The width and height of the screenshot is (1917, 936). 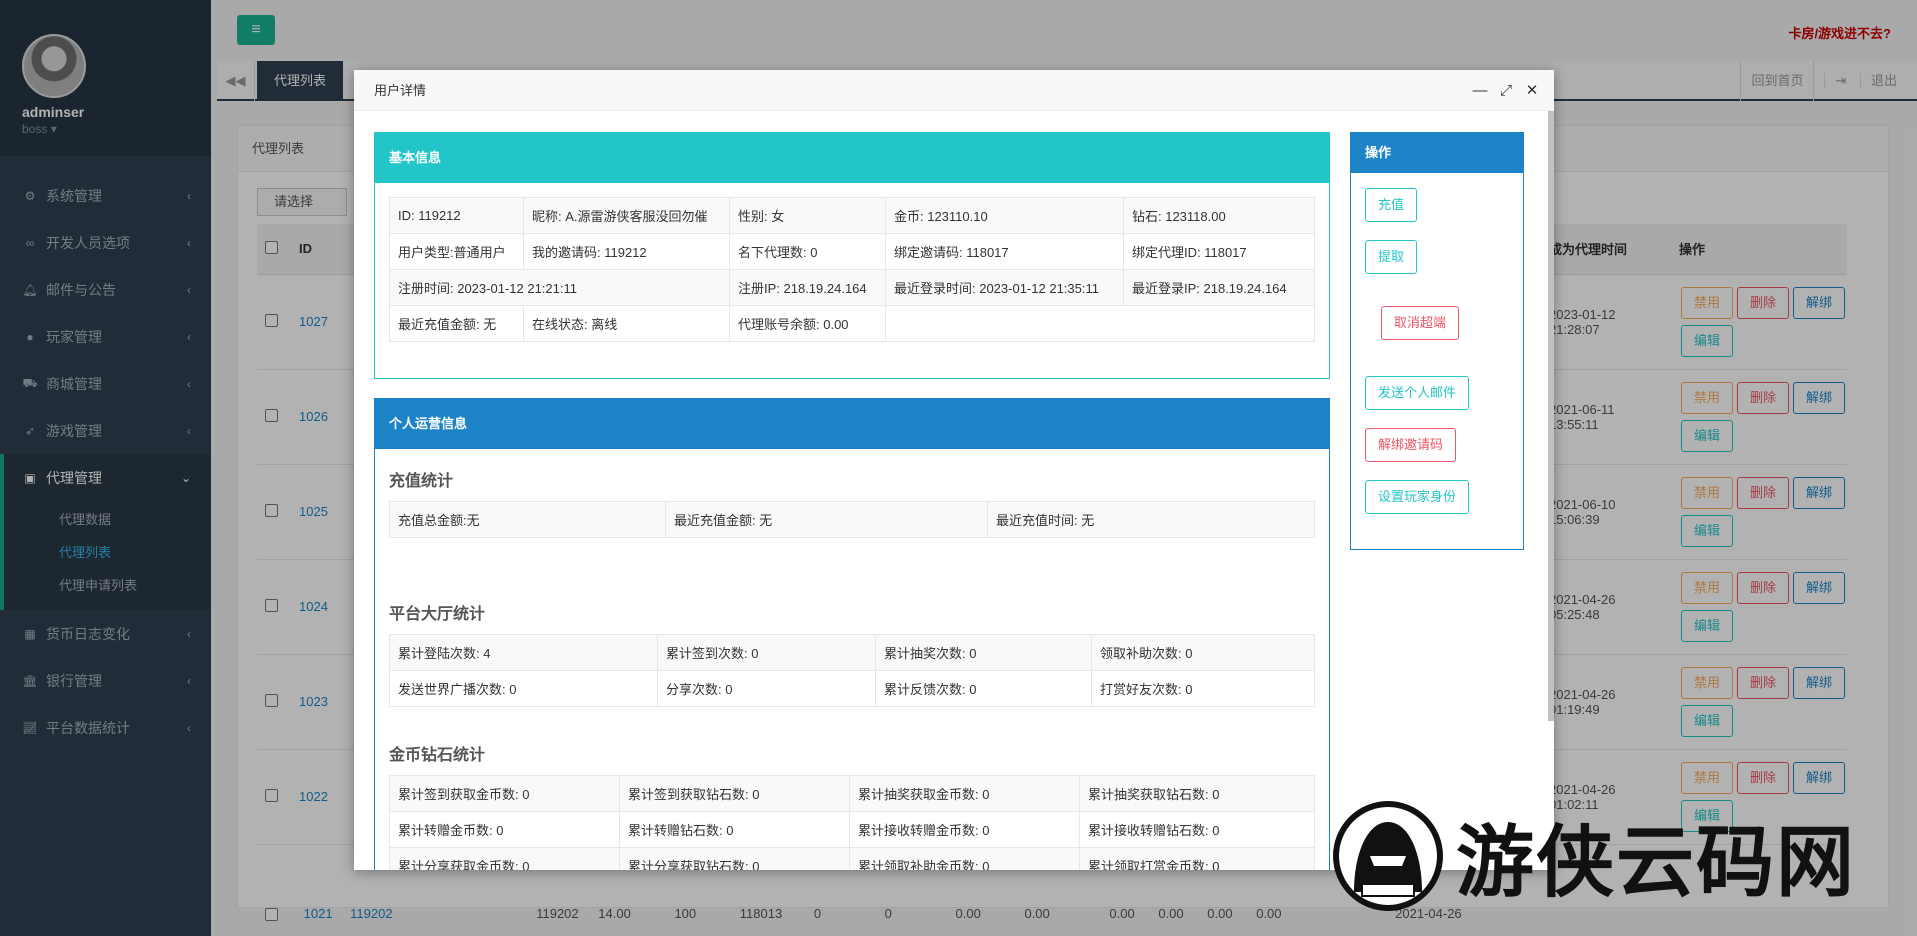 I want to click on withdraw-button: 提取, so click(x=1391, y=257).